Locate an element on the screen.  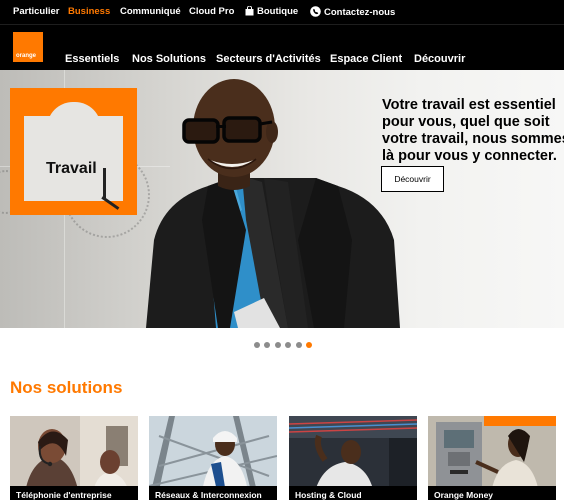
hero-heading-line: votre travail, nous sommes is located at coordinates (473, 139).